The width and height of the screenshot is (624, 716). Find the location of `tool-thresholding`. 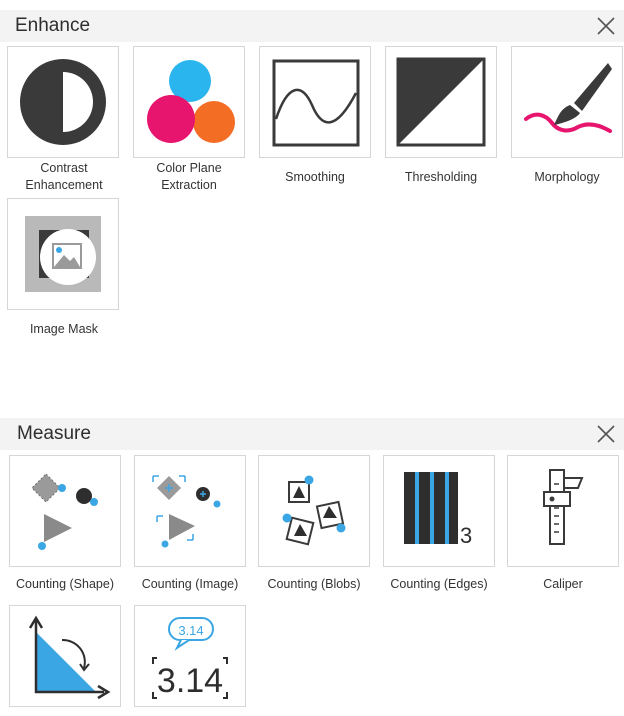

tool-thresholding is located at coordinates (441, 102).